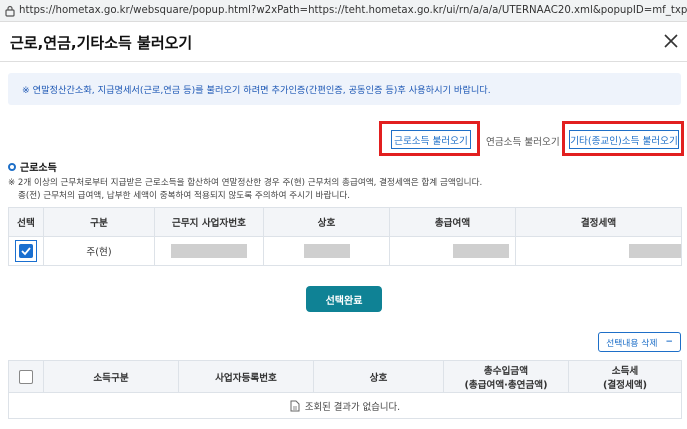  I want to click on col-header-registration-no: 사업자등록번호, so click(246, 376).